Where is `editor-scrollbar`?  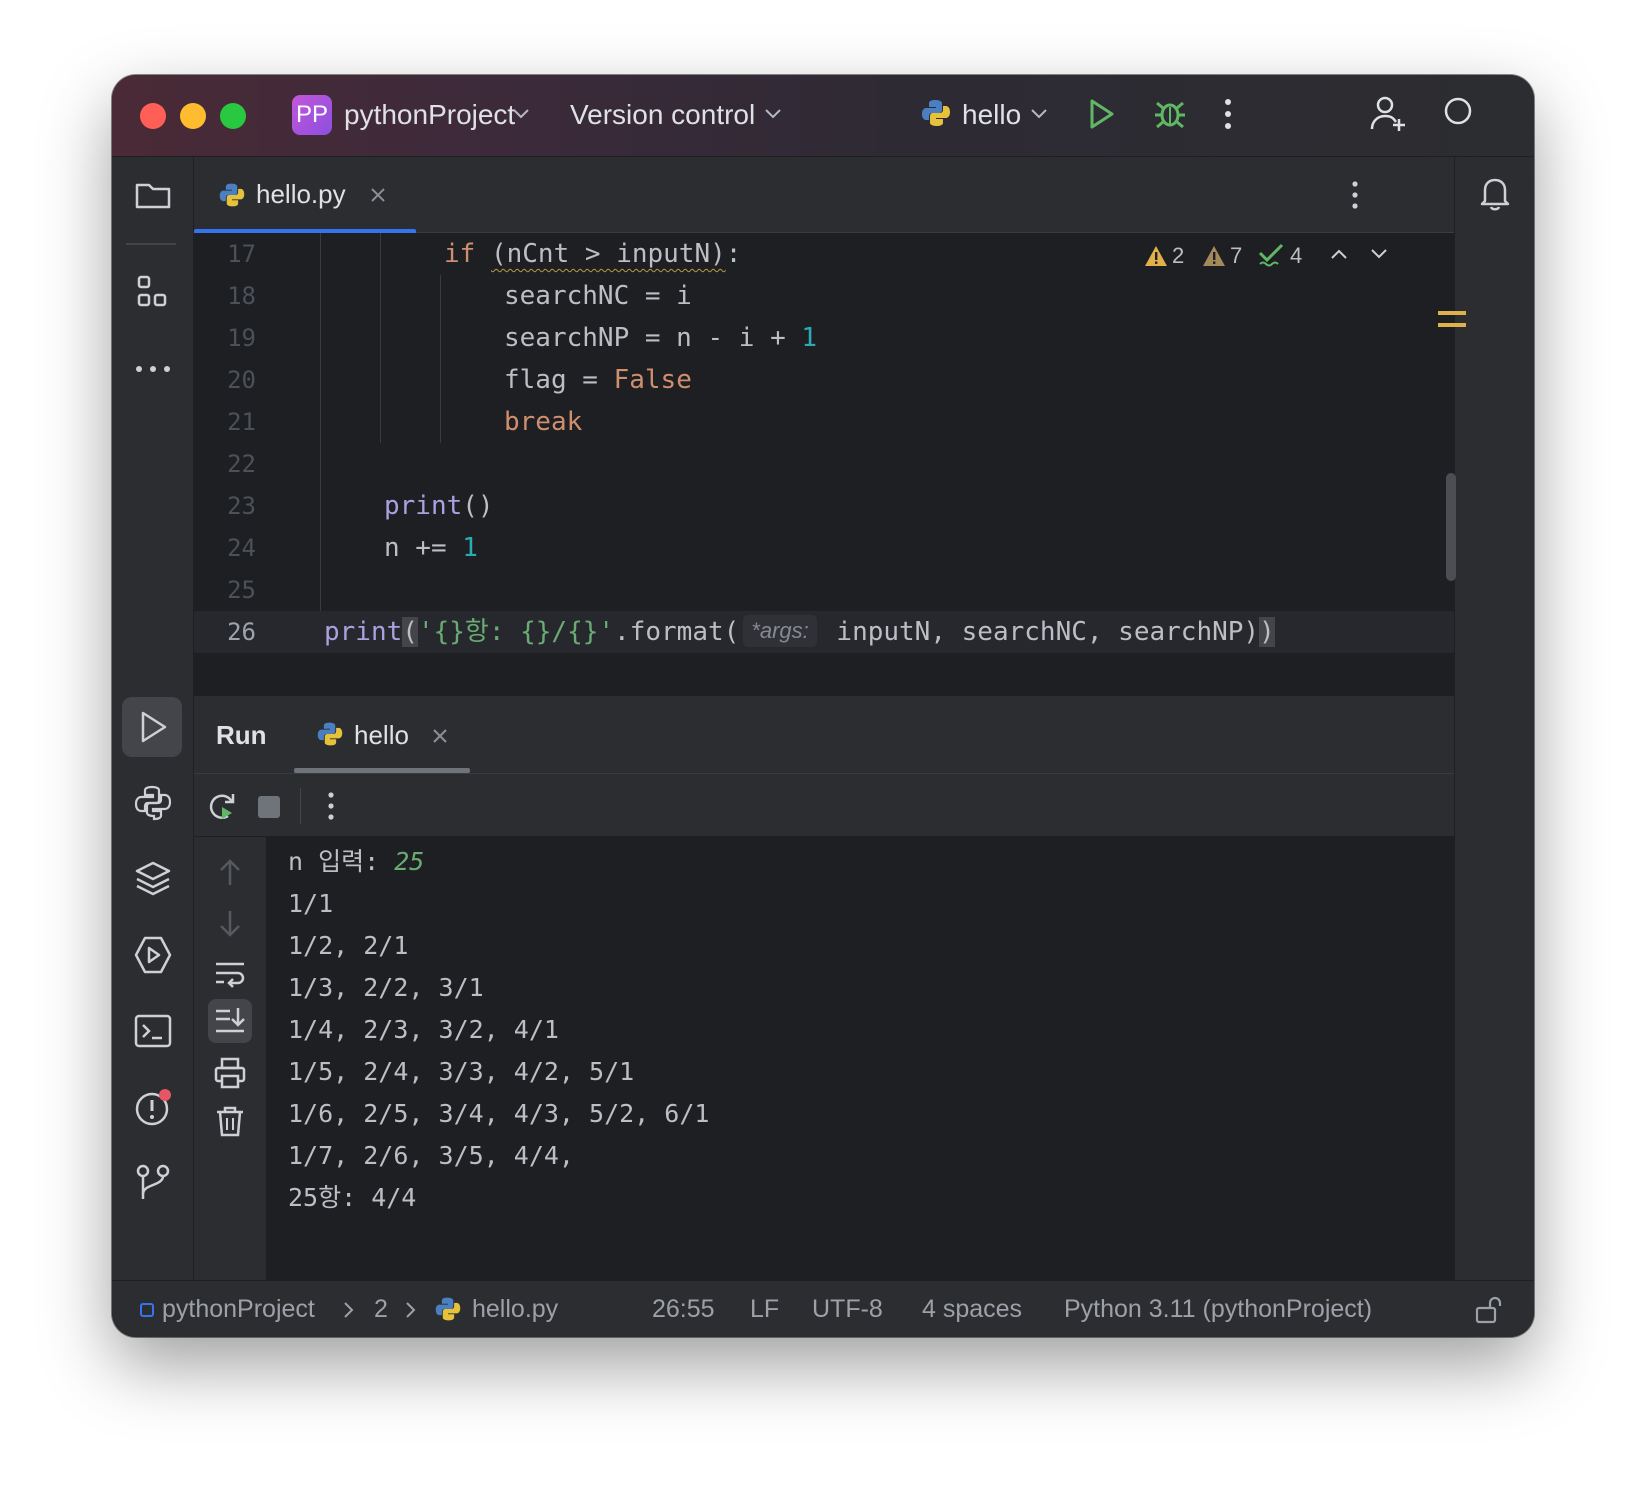 editor-scrollbar is located at coordinates (1451, 527).